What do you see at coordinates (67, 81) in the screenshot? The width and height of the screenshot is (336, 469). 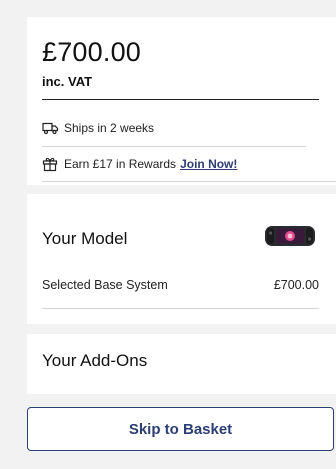 I see `vat-note: inc. VAT` at bounding box center [67, 81].